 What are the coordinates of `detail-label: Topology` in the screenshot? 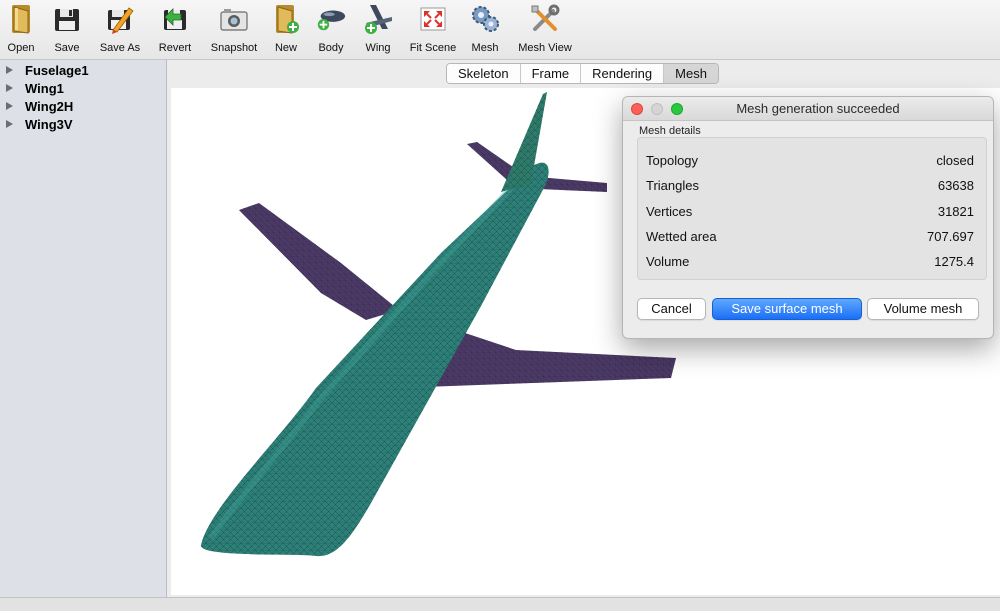 It's located at (672, 160).